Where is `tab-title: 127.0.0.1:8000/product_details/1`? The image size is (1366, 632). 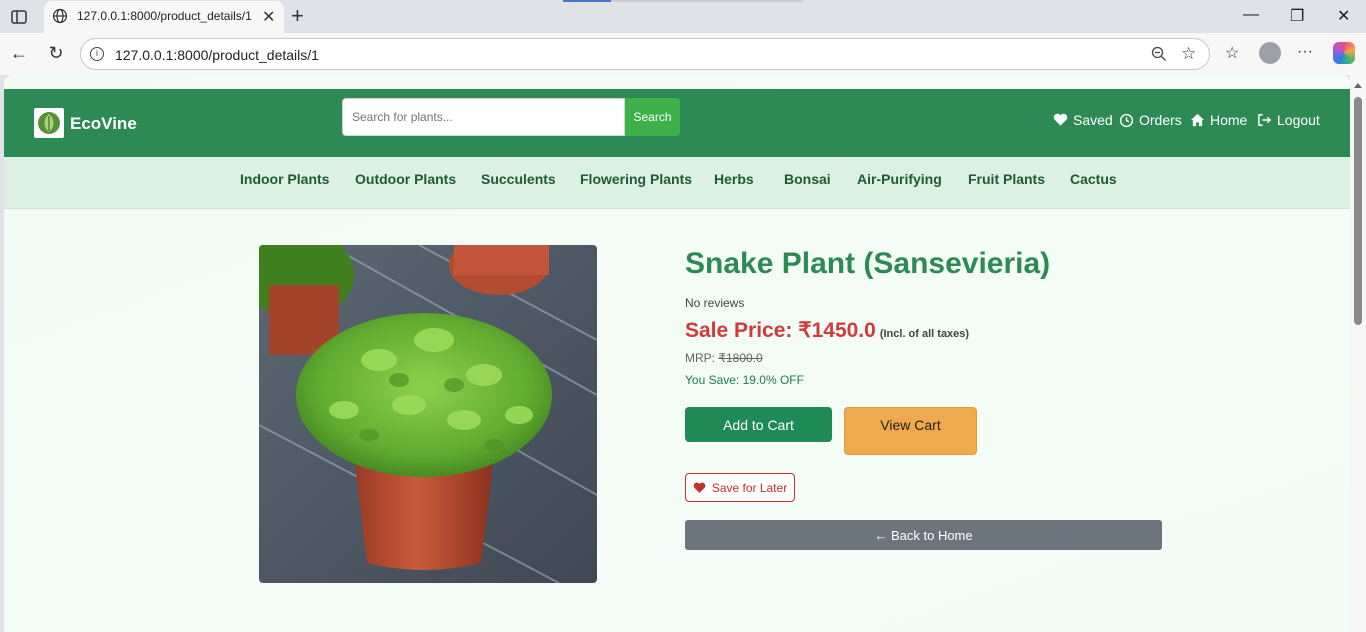
tab-title: 127.0.0.1:8000/product_details/1 is located at coordinates (164, 16).